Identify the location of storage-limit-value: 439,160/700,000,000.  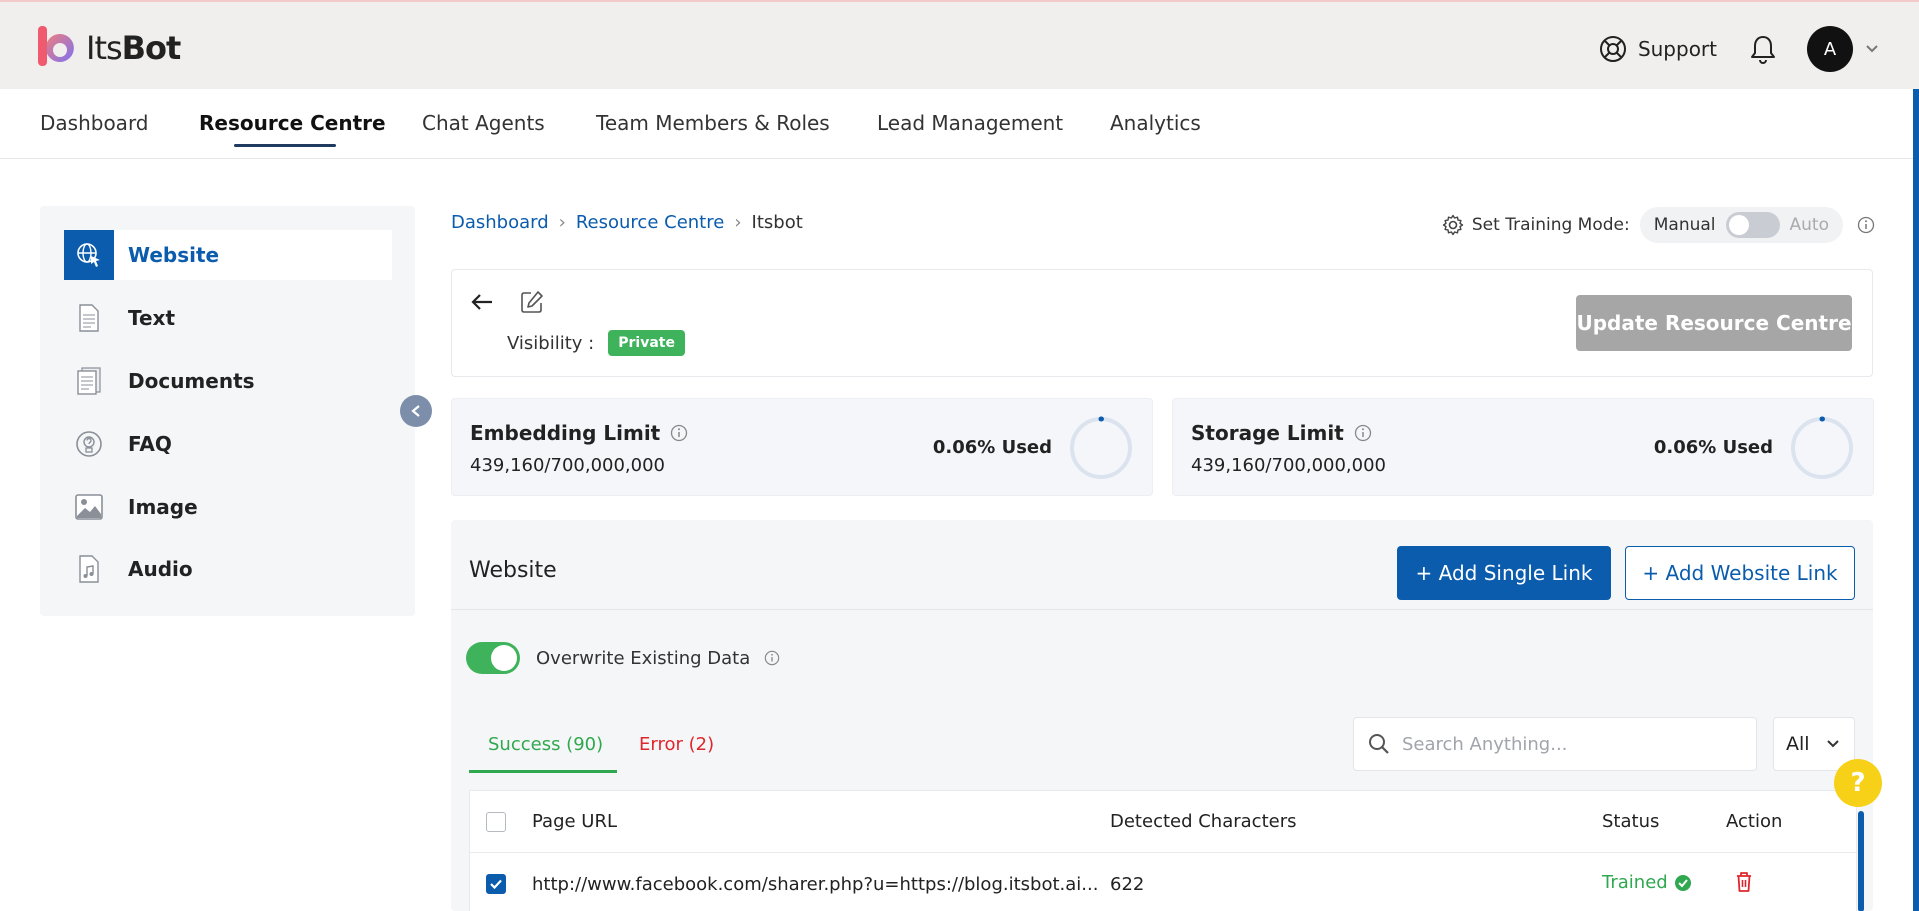
(1289, 465).